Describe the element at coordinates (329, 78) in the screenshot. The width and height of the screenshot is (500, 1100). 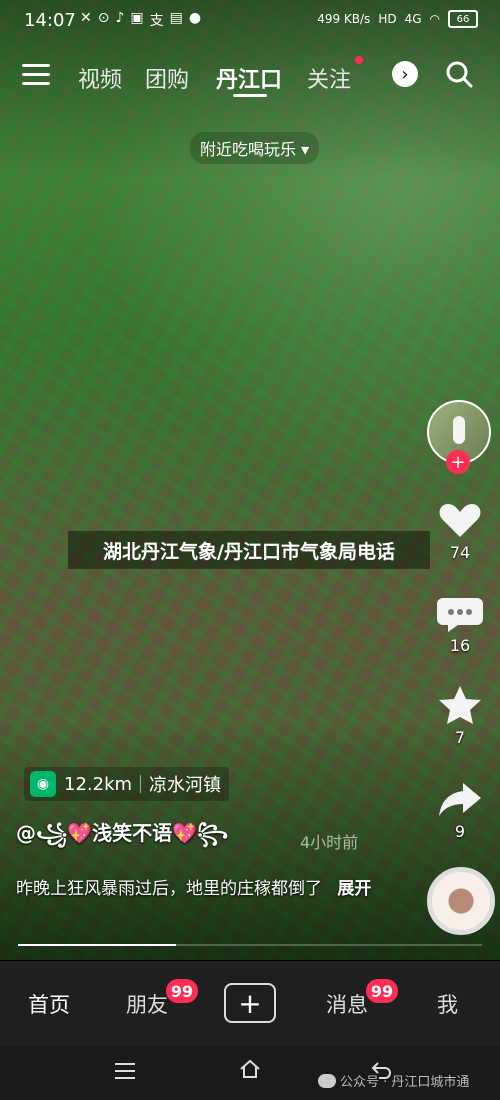
I see `tab-following: 关注` at that location.